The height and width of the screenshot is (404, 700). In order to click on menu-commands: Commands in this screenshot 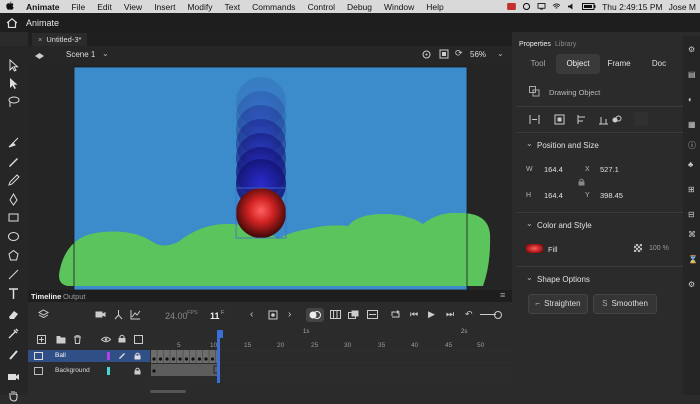, I will do `click(273, 7)`.